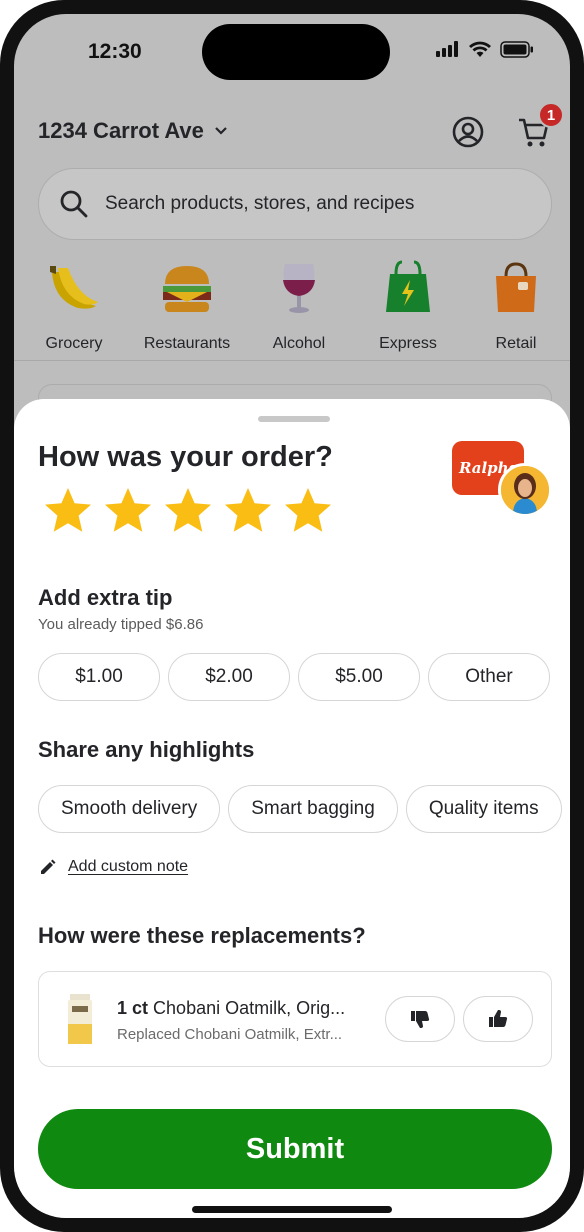 This screenshot has height=1232, width=584. I want to click on category-retail: Retail, so click(515, 305).